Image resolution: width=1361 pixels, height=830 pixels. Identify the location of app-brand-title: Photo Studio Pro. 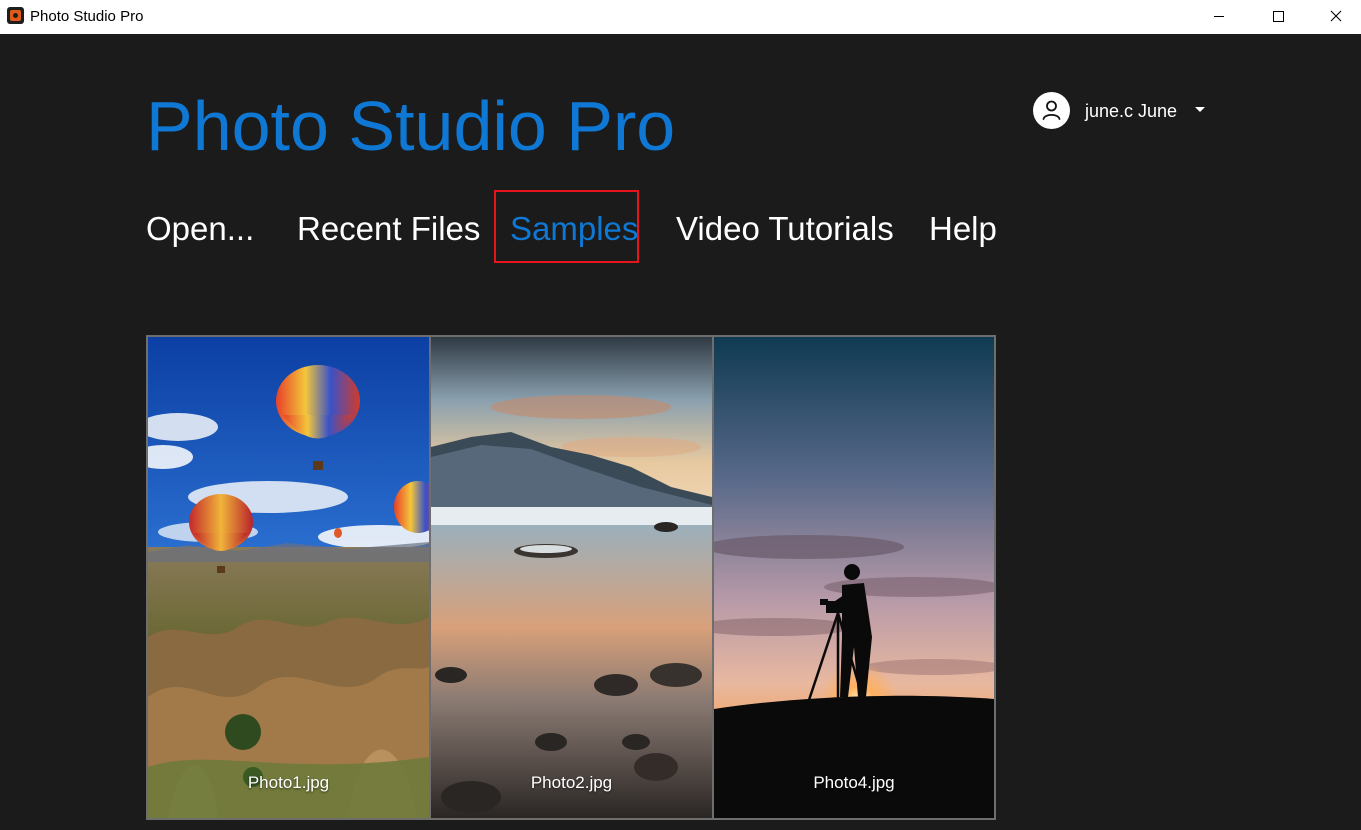
(411, 126).